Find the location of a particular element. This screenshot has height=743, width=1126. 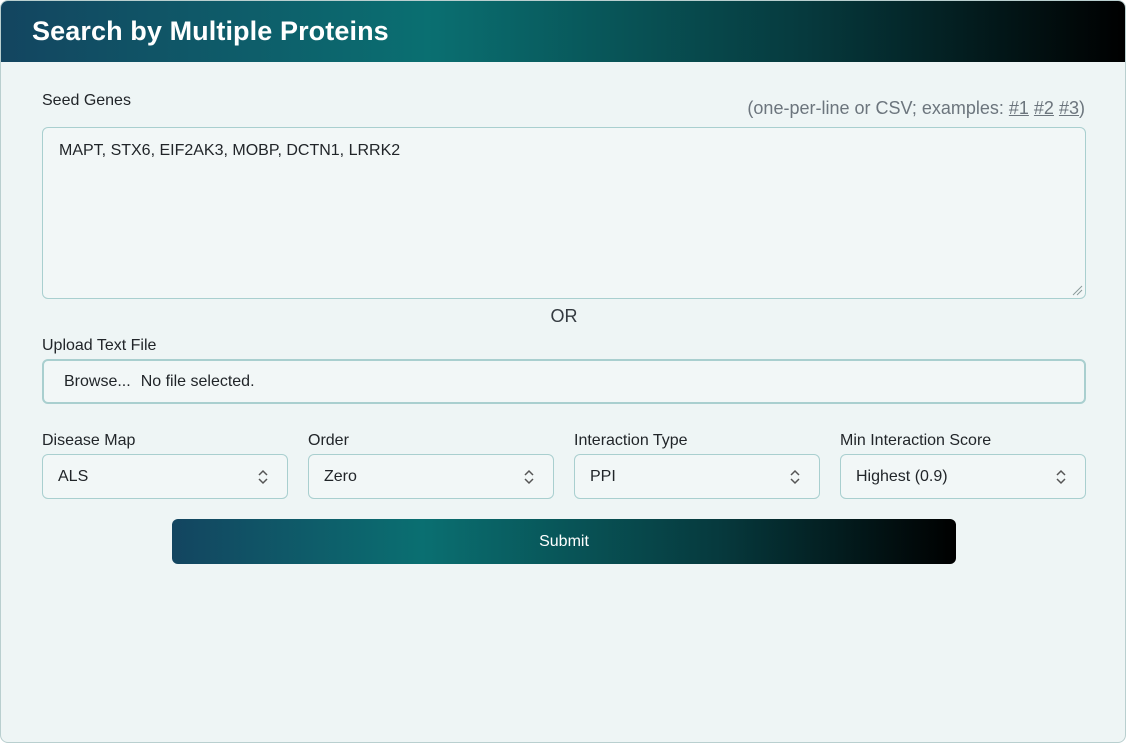

resize-grip-icon is located at coordinates (1077, 290).